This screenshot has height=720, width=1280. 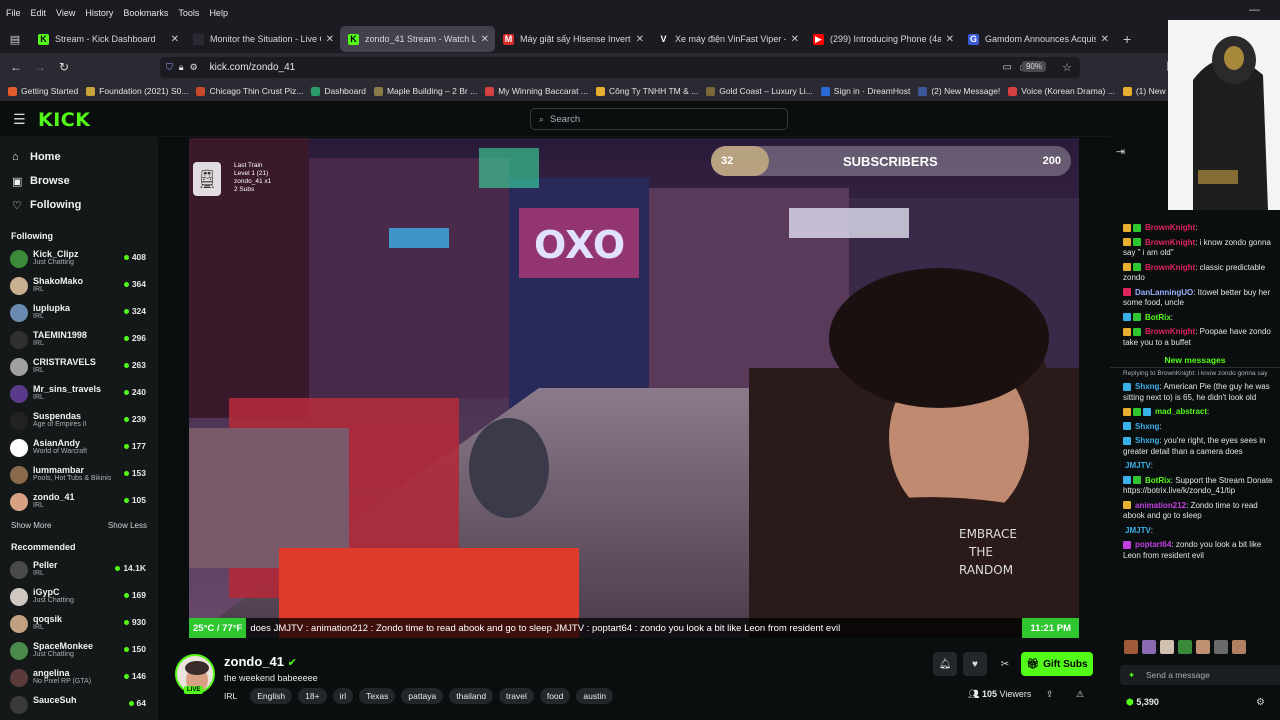 What do you see at coordinates (1254, 10) in the screenshot?
I see `window-minimize-button: —` at bounding box center [1254, 10].